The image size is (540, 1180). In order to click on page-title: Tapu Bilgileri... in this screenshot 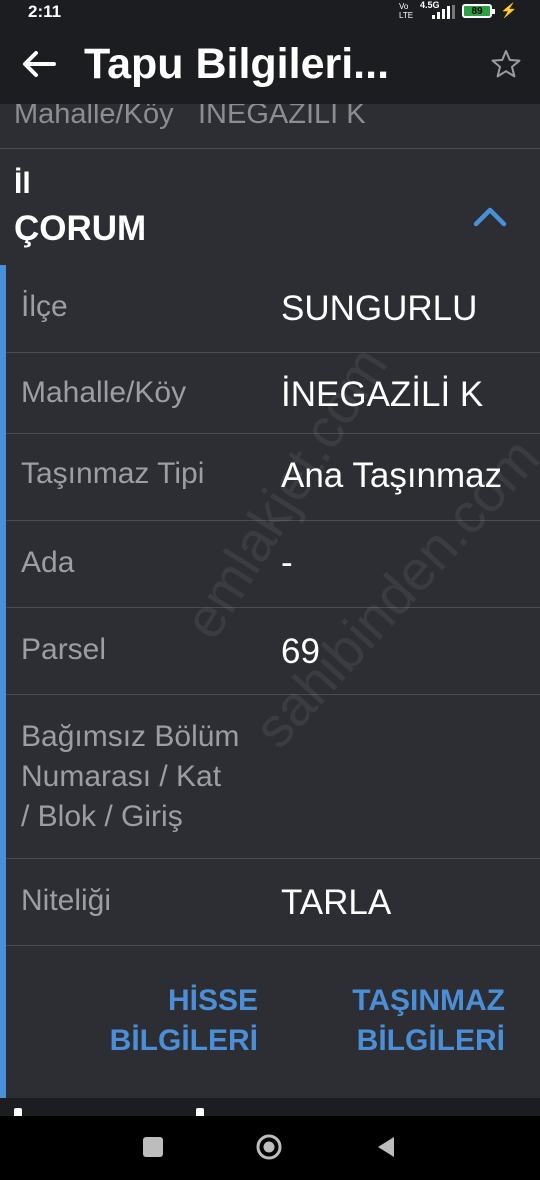, I will do `click(237, 64)`.